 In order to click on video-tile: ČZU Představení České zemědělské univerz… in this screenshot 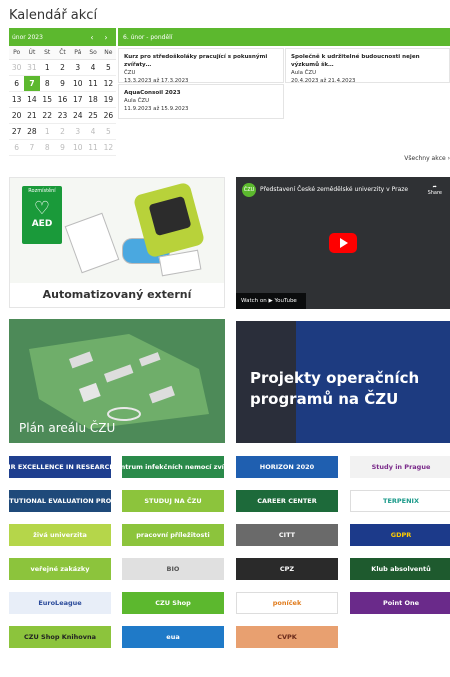, I will do `click(343, 243)`.